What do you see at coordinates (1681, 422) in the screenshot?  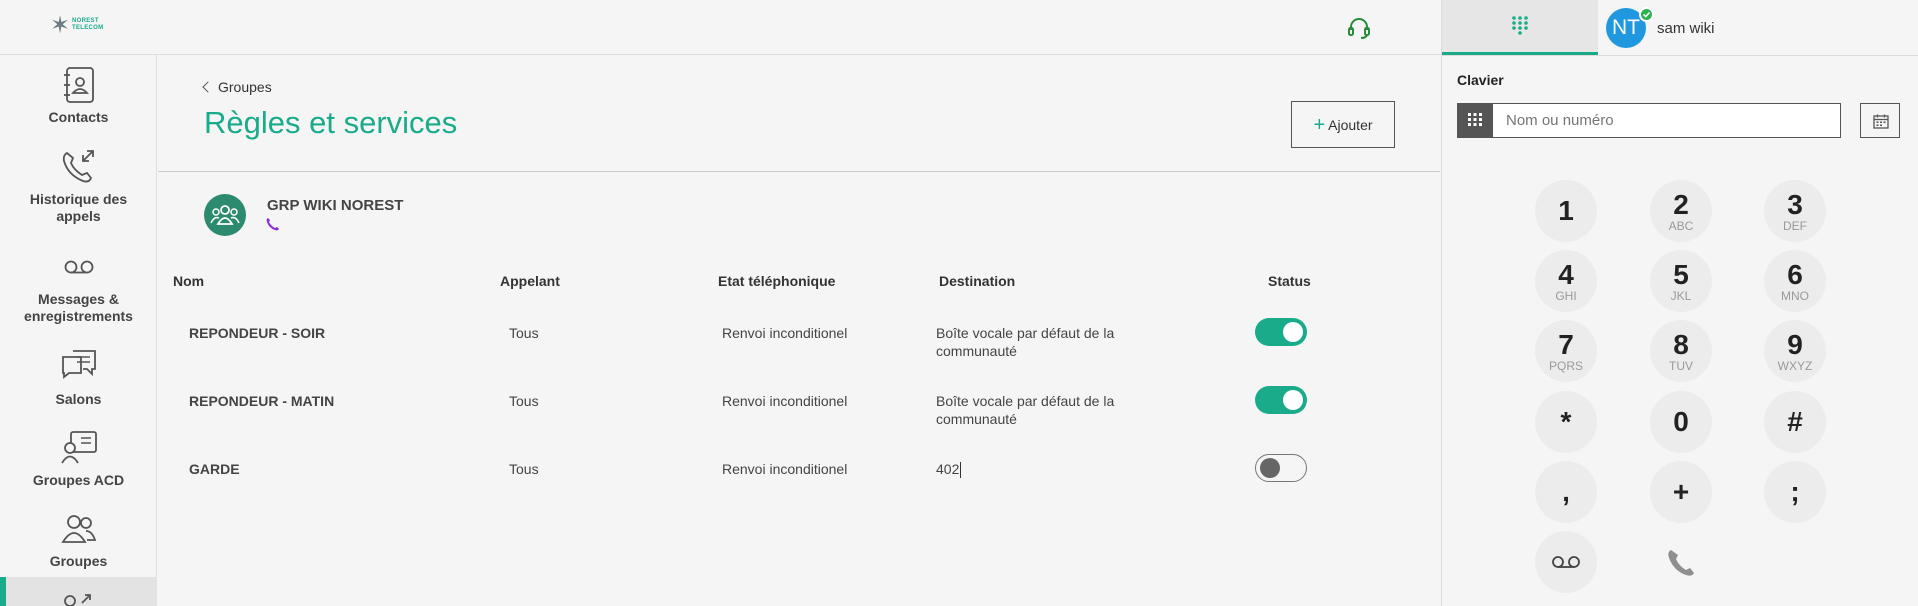 I see `key-0: 0` at bounding box center [1681, 422].